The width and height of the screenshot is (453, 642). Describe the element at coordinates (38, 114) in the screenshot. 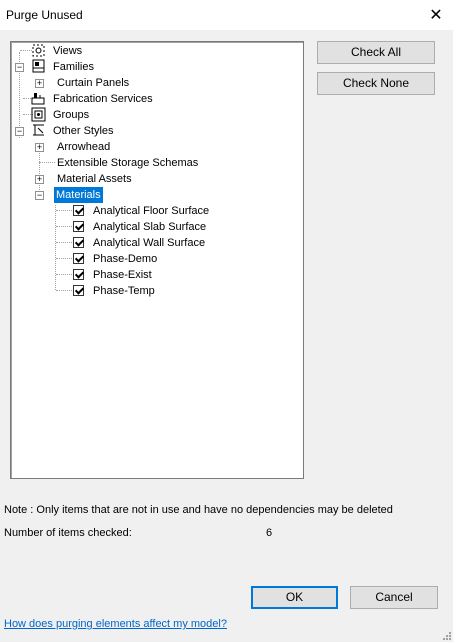

I see `groups-icon` at that location.